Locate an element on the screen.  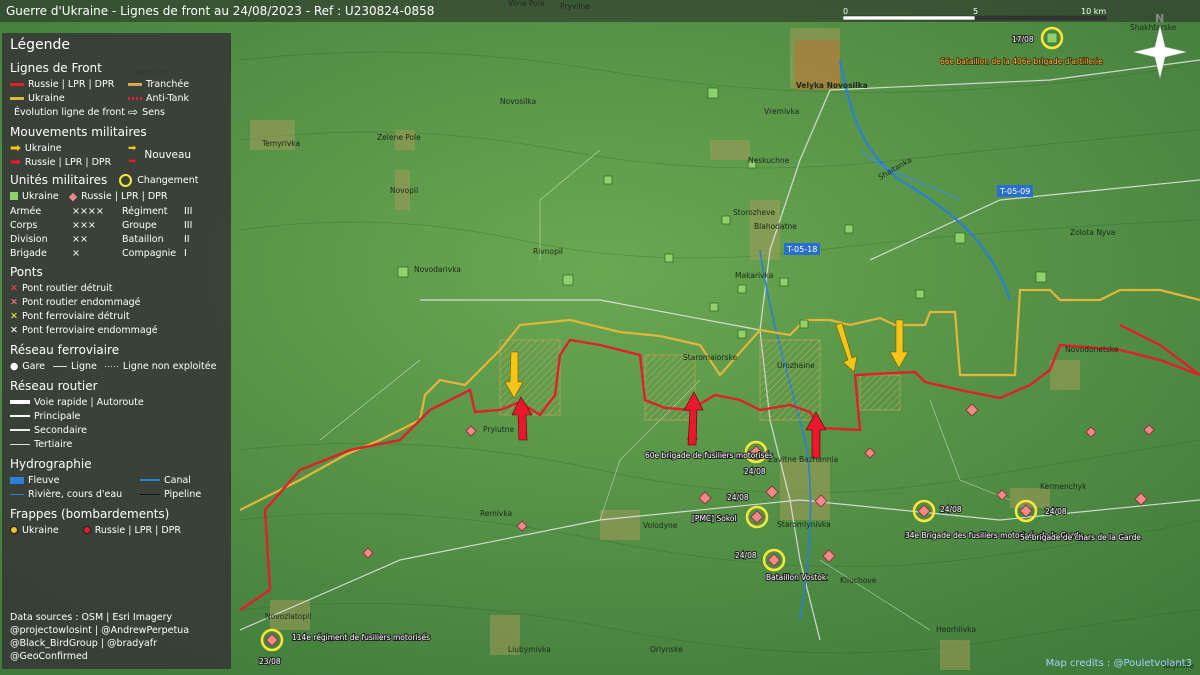
place-label: Rivnopil is located at coordinates (548, 251).